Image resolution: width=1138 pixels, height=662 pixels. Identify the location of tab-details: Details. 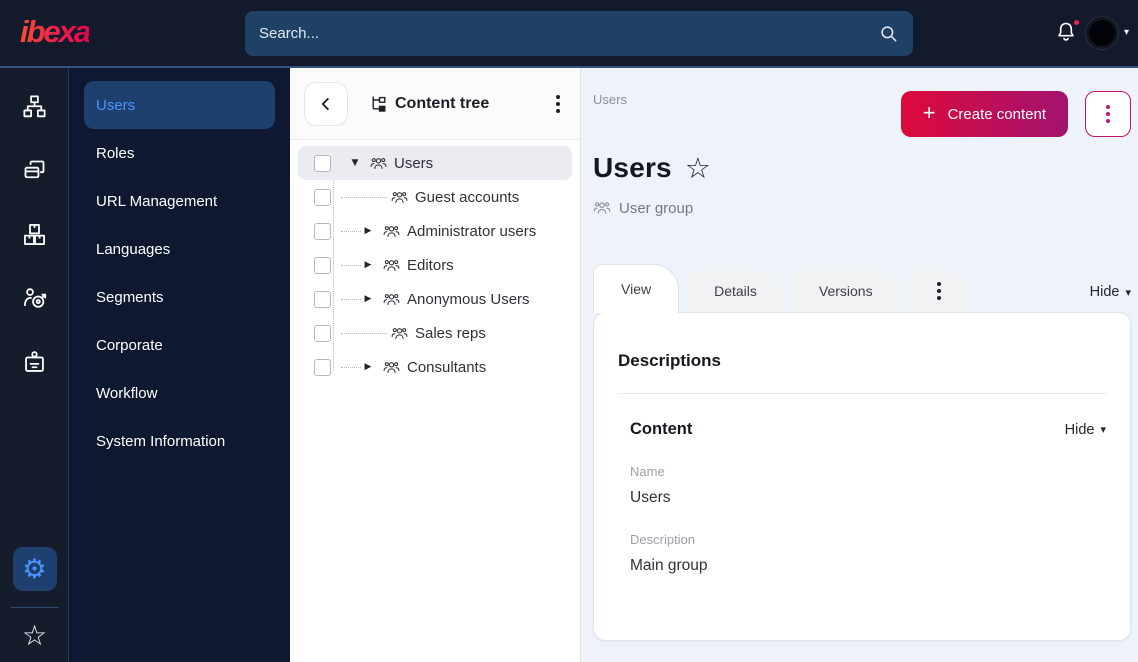
(735, 291).